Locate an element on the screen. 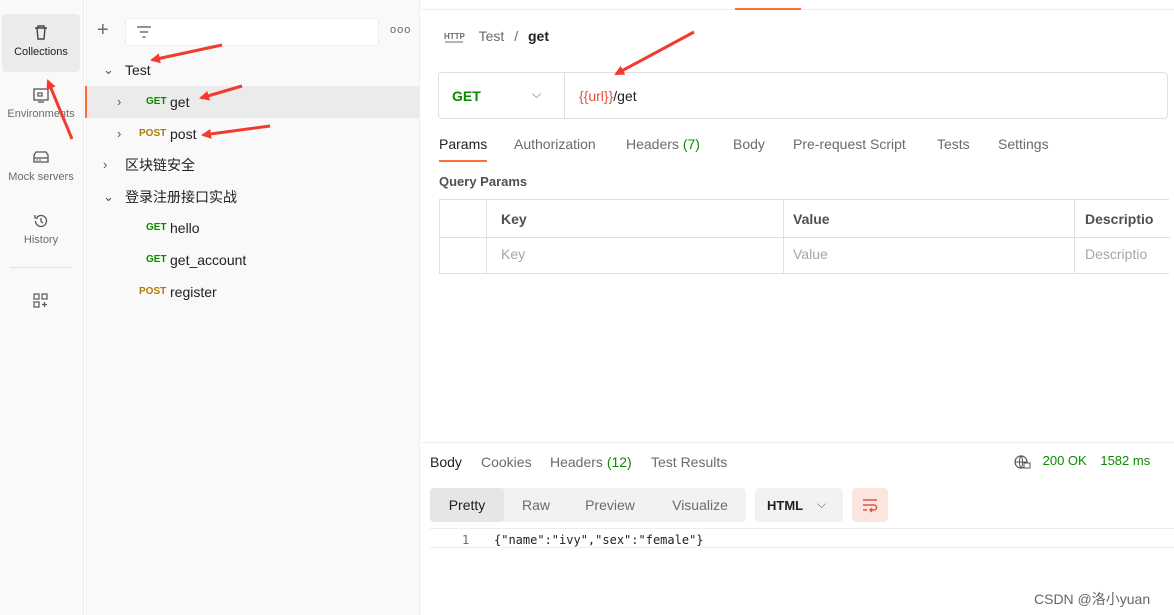 Image resolution: width=1174 pixels, height=615 pixels. rail-environments: Environments is located at coordinates (41, 105).